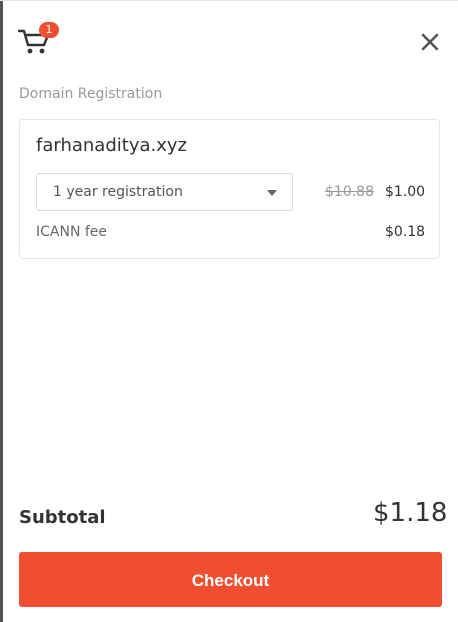 The image size is (458, 622). Describe the element at coordinates (405, 232) in the screenshot. I see `icann-fee-value: $0.18` at that location.